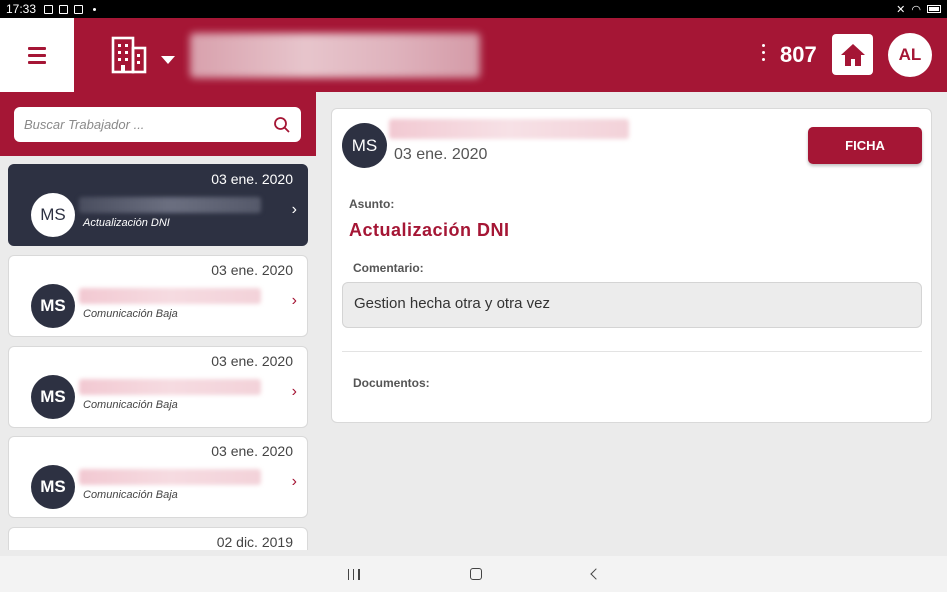  What do you see at coordinates (254, 542) in the screenshot?
I see `item-date: 02 dic. 2019` at bounding box center [254, 542].